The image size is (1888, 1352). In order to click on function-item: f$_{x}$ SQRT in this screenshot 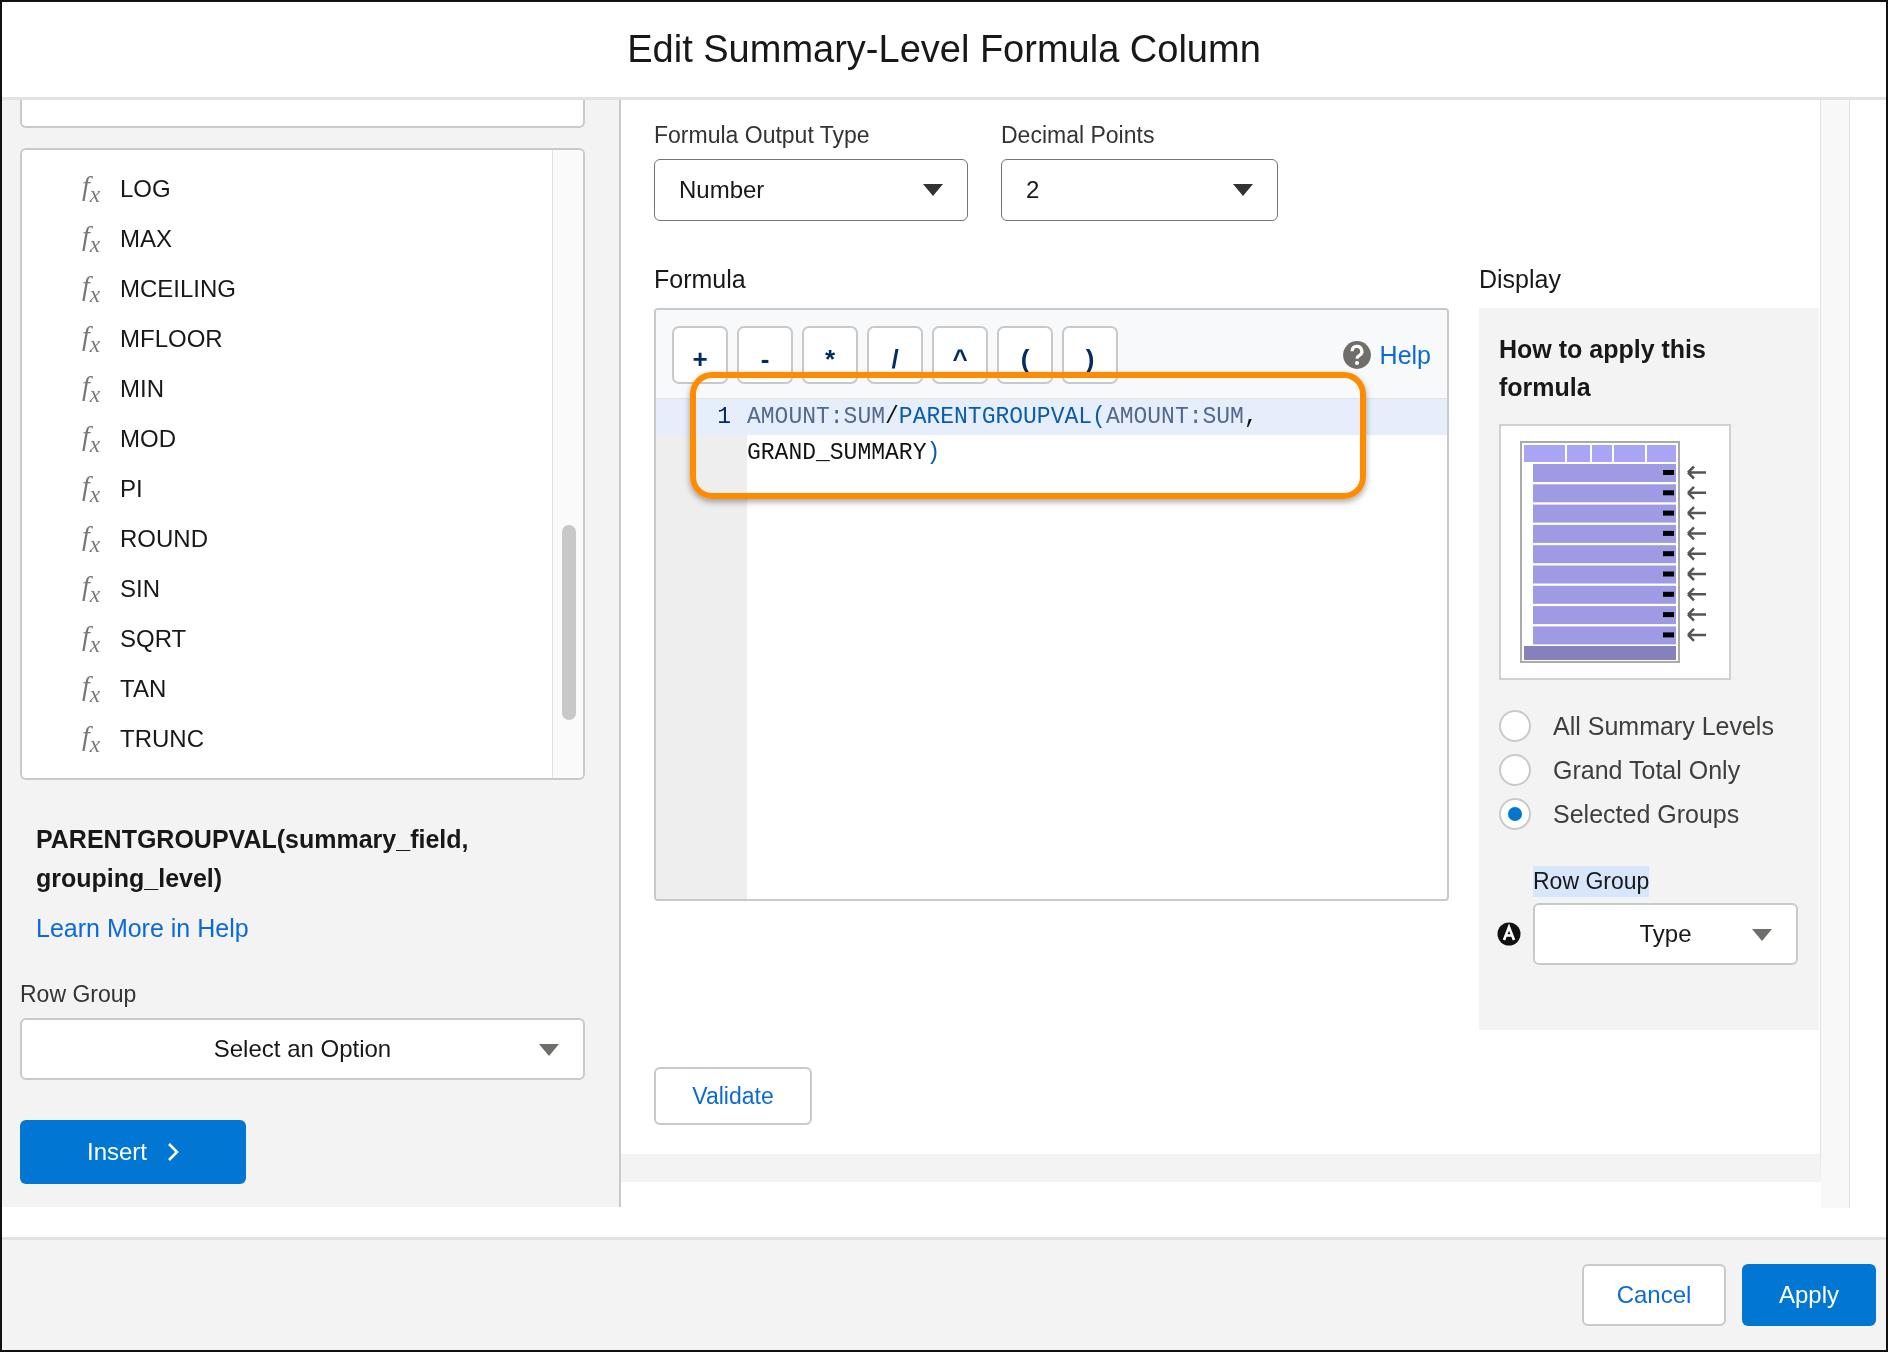, I will do `click(287, 639)`.